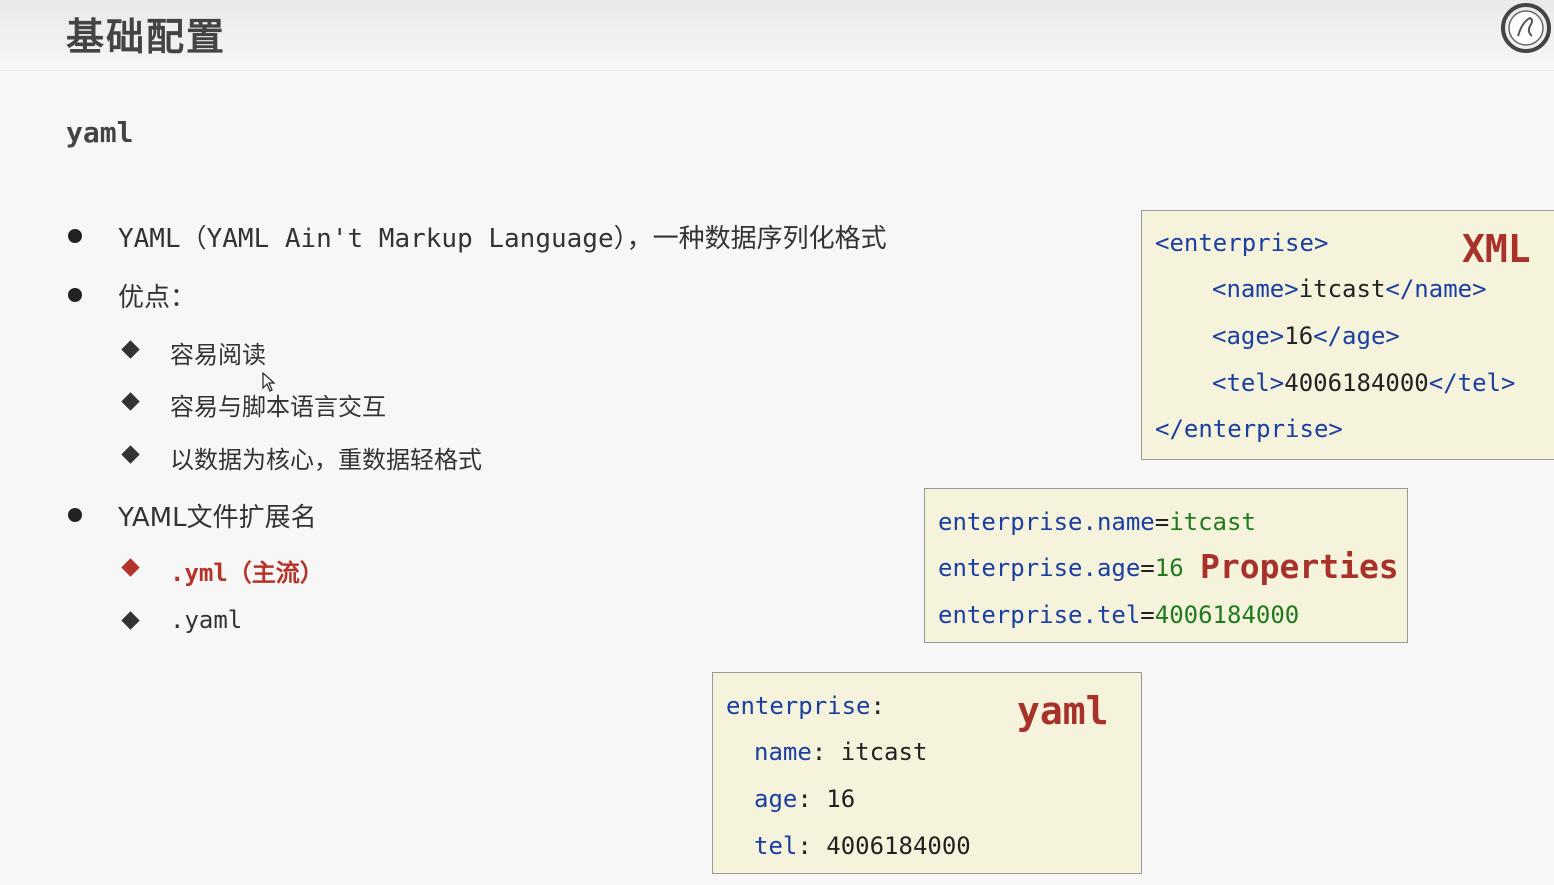 The height and width of the screenshot is (885, 1554). What do you see at coordinates (776, 846) in the screenshot?
I see `yaml-key: tel` at bounding box center [776, 846].